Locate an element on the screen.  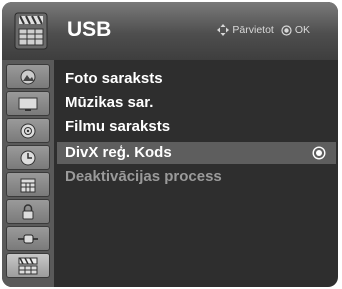
sidebar-item-option is located at coordinates (28, 184).